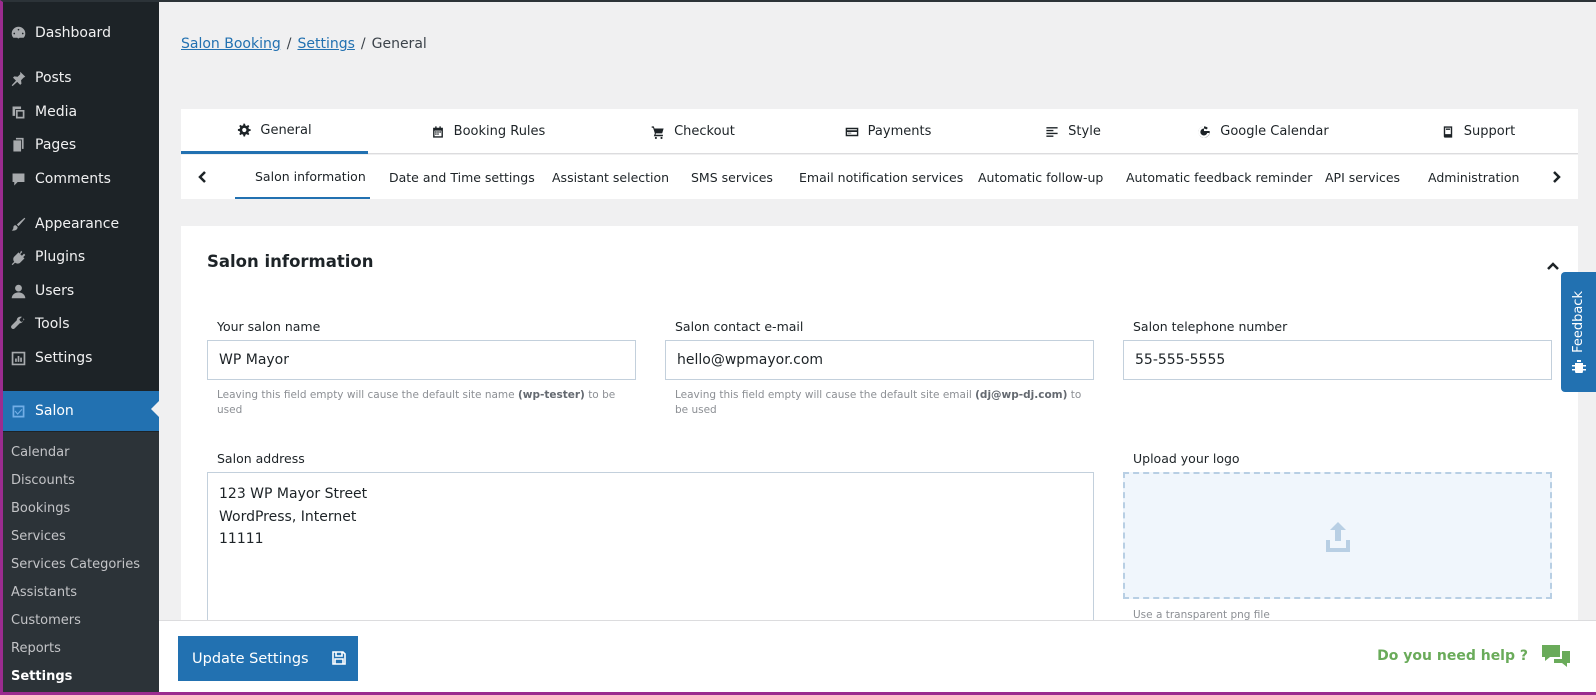 The height and width of the screenshot is (695, 1596). I want to click on menu-item-dashboard: Dashboard, so click(79, 33).